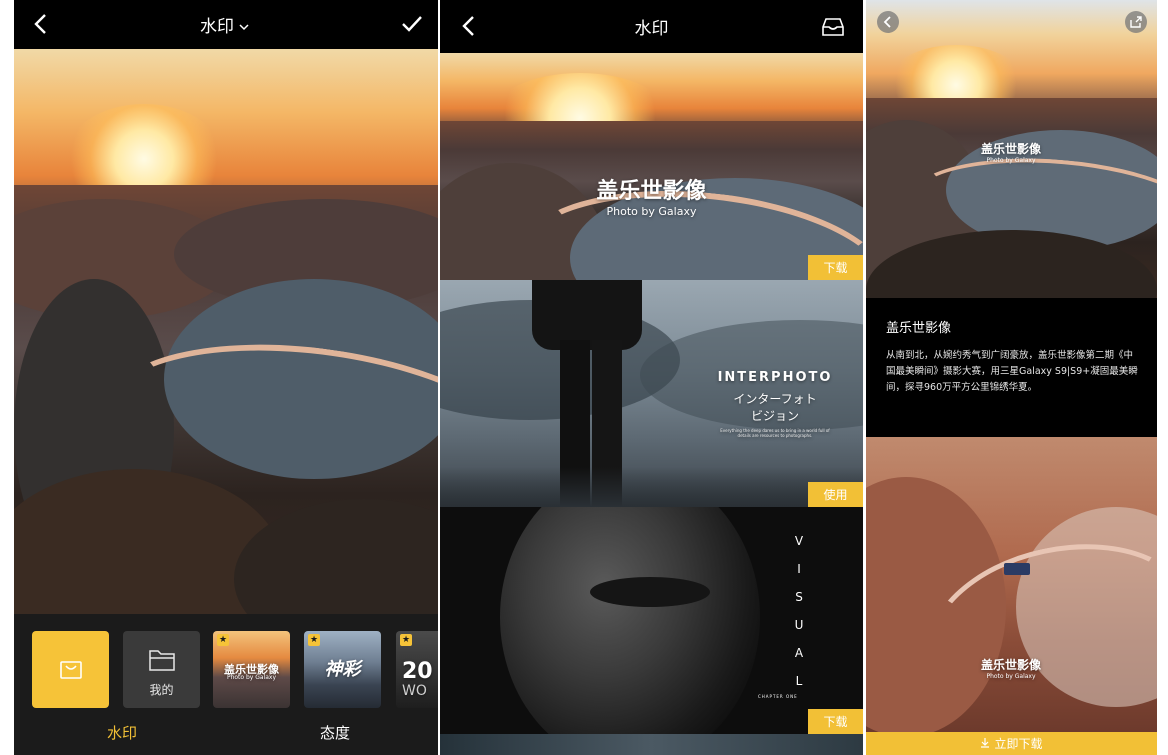 The width and height of the screenshot is (1168, 755). What do you see at coordinates (651, 744) in the screenshot?
I see `watermark-card-next` at bounding box center [651, 744].